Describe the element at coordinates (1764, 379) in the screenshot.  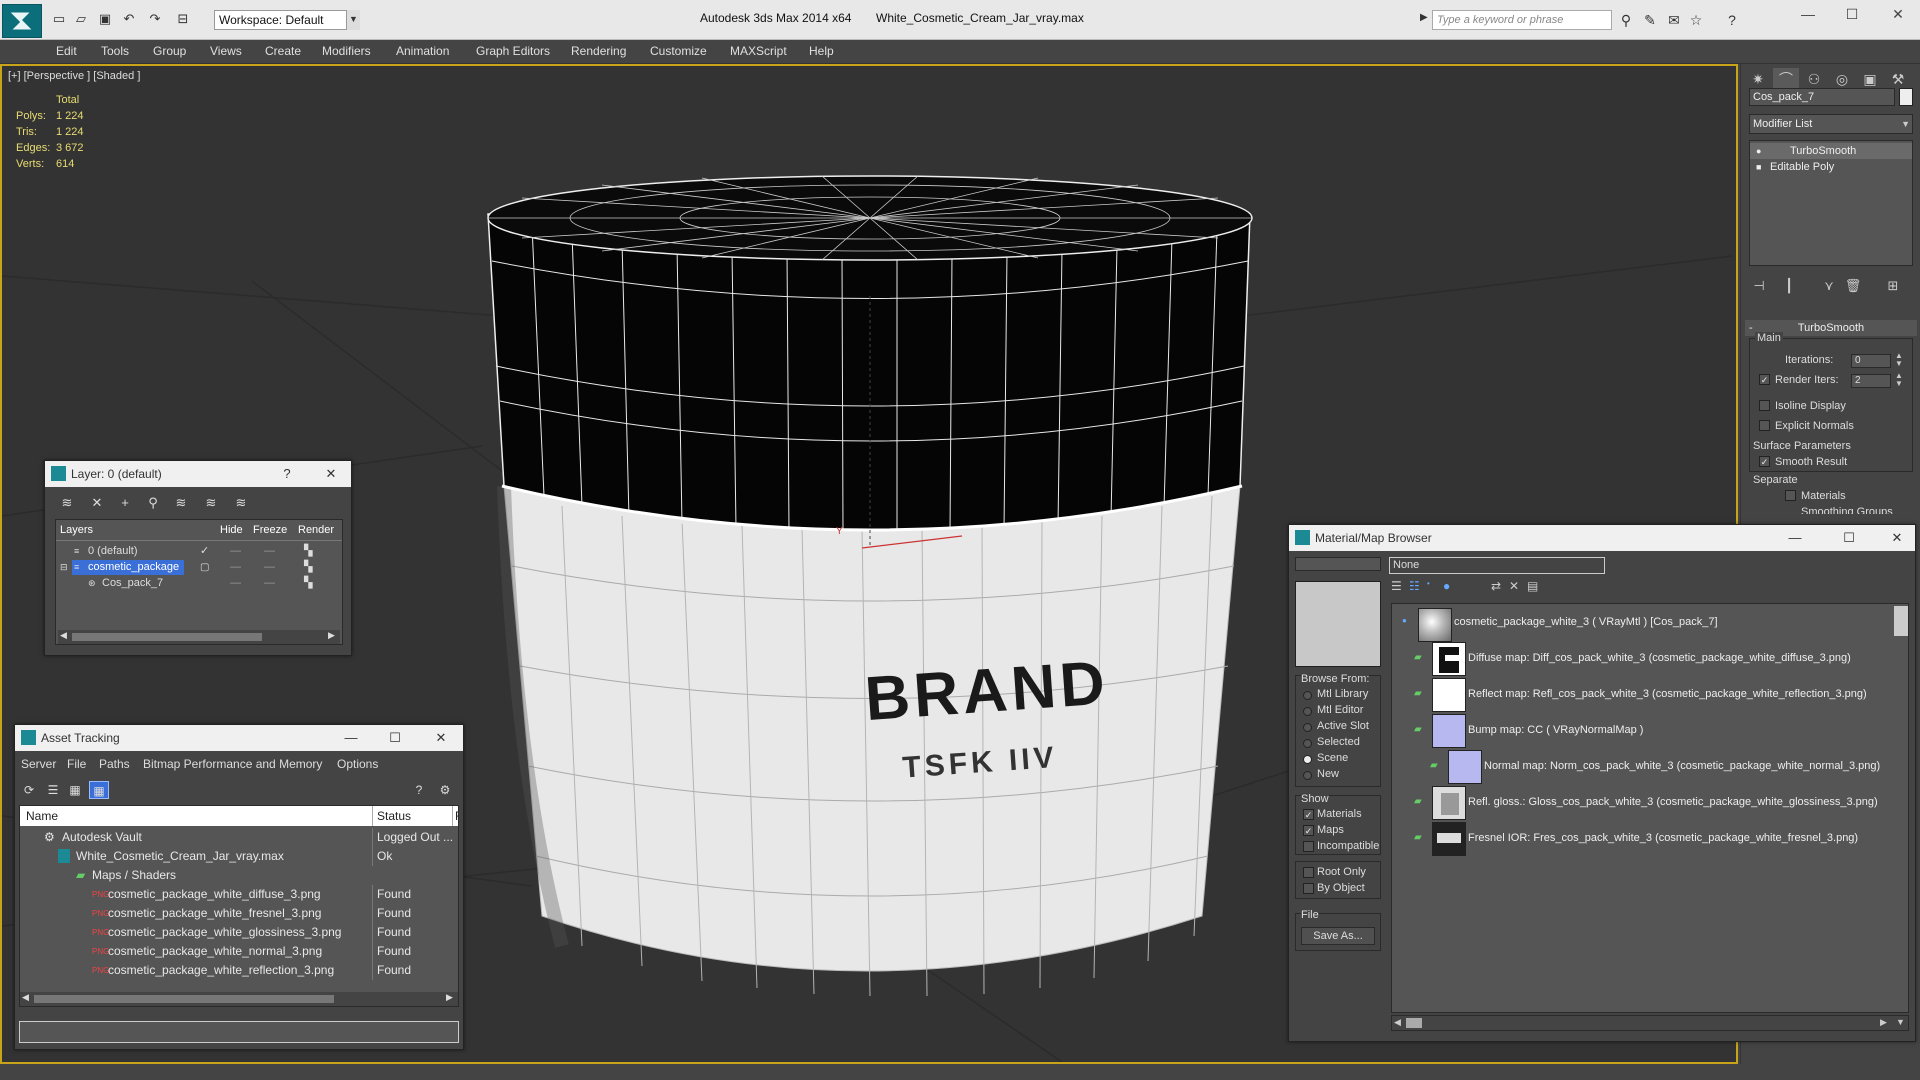
I see `render-iters-checkbox: ✓` at that location.